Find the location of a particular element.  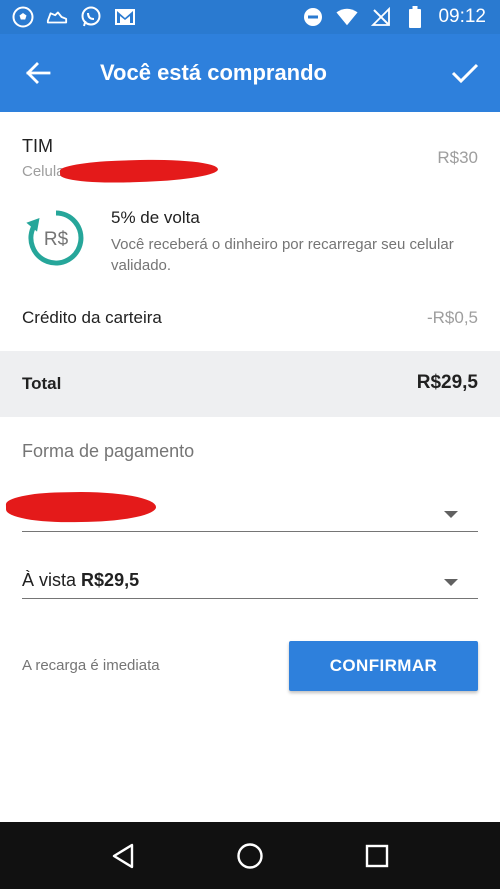

cashback-icon: R$ is located at coordinates (55, 238).